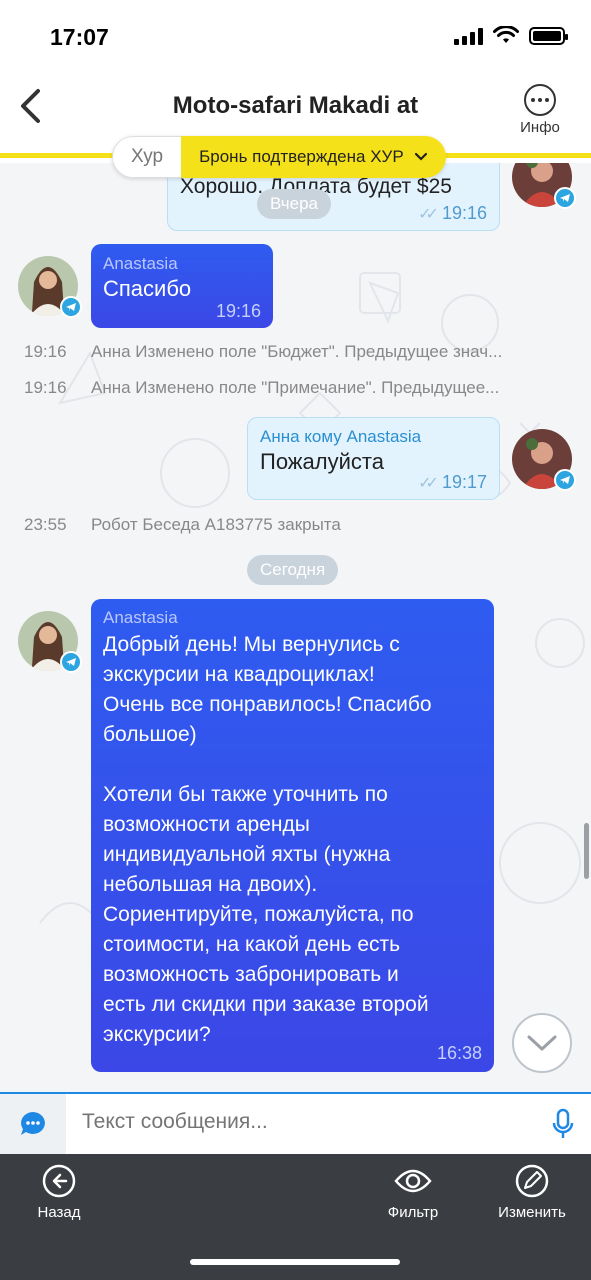  I want to click on message-text: Спасибо, so click(147, 288).